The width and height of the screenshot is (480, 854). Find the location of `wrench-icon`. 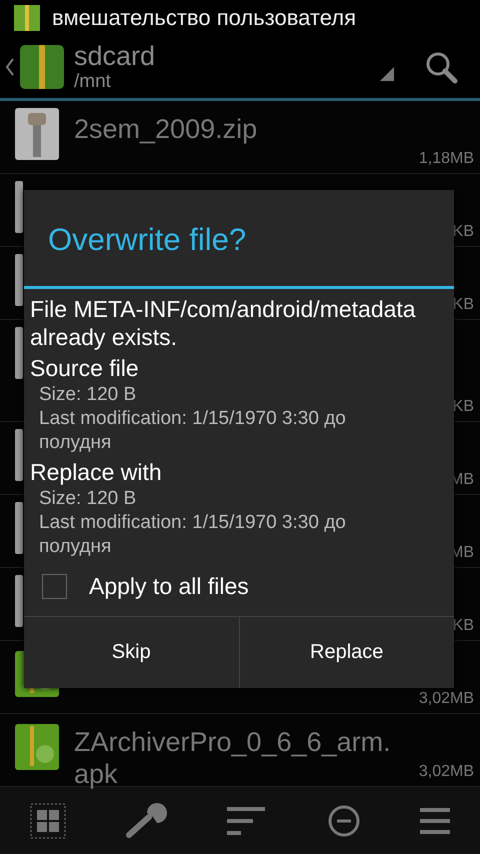

wrench-icon is located at coordinates (146, 820).